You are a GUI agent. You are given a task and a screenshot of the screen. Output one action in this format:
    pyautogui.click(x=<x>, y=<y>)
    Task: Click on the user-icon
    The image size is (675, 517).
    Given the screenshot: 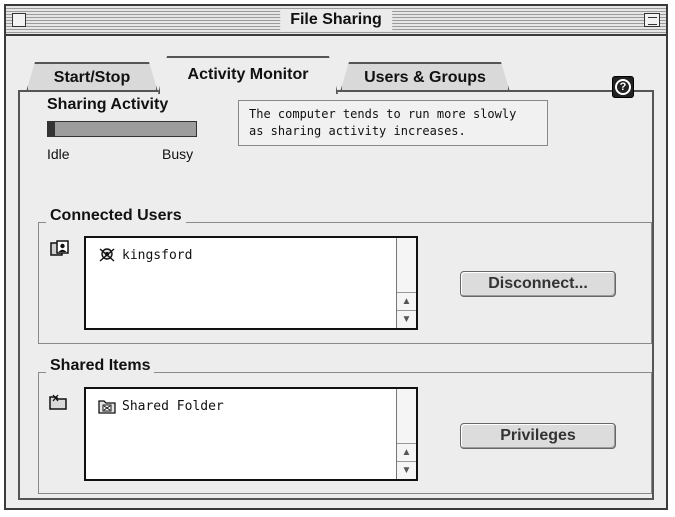 What is the action you would take?
    pyautogui.click(x=107, y=255)
    